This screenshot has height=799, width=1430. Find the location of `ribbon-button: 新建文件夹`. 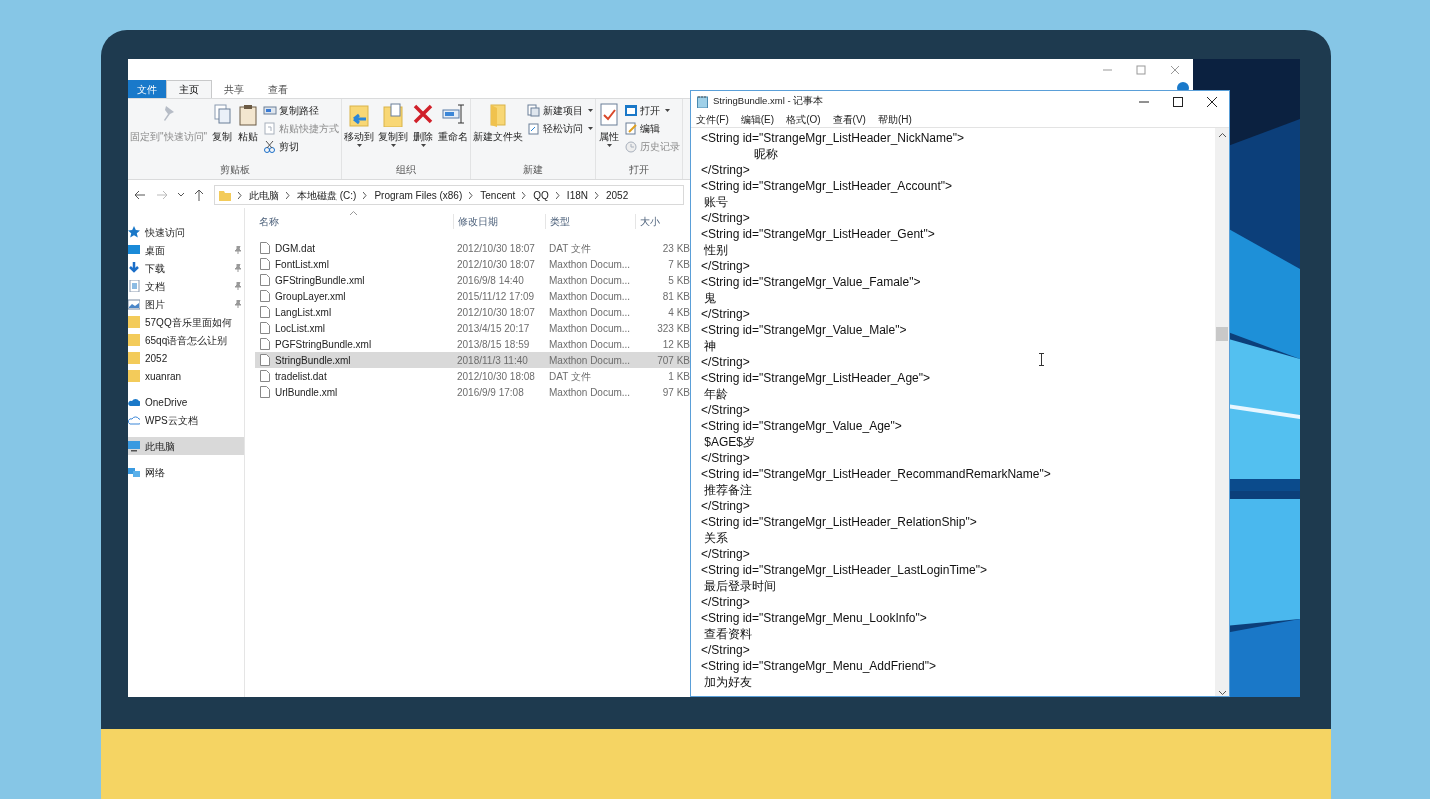

ribbon-button: 新建文件夹 is located at coordinates (498, 132).